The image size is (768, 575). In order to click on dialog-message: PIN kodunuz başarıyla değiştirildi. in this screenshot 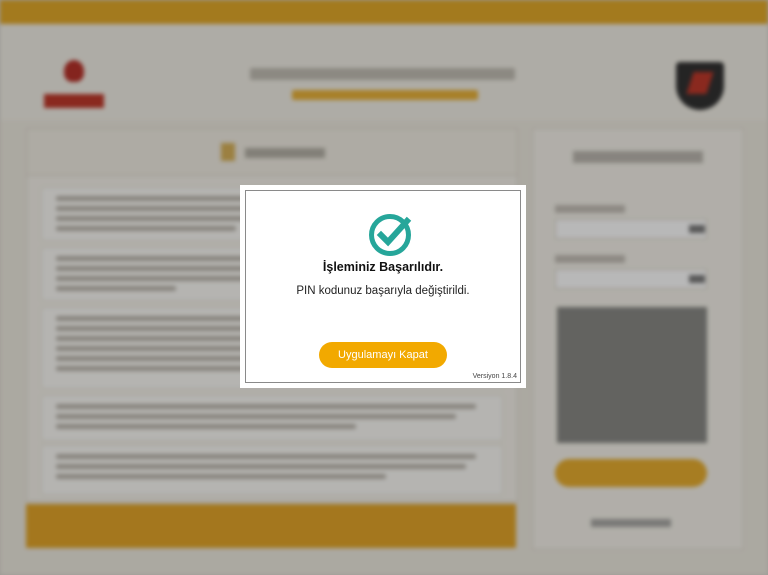, I will do `click(383, 291)`.